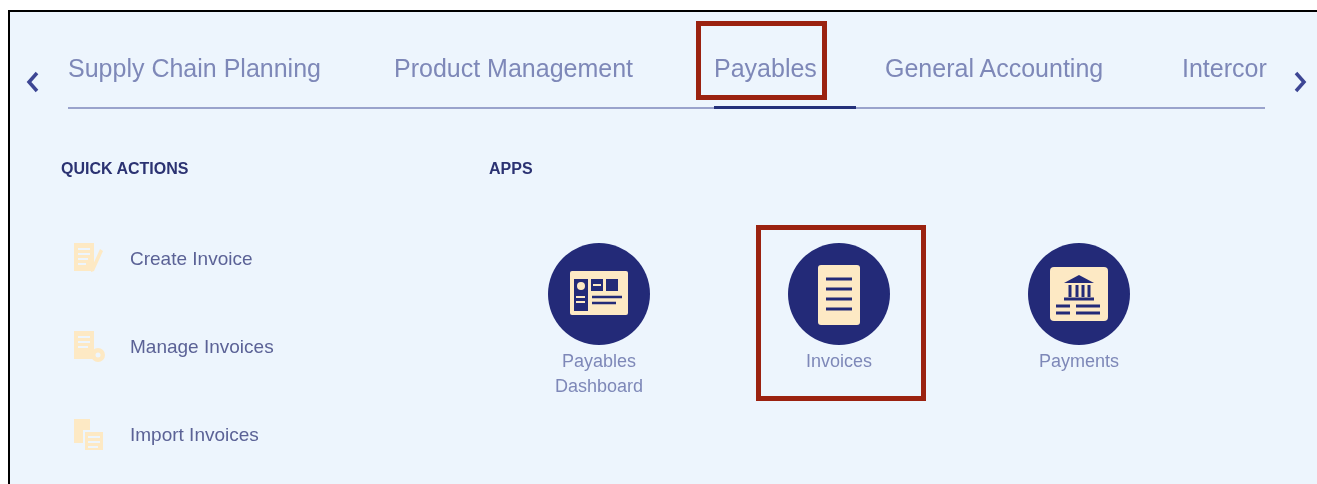 The height and width of the screenshot is (484, 1317). Describe the element at coordinates (1079, 361) in the screenshot. I see `app-label: Payments` at that location.